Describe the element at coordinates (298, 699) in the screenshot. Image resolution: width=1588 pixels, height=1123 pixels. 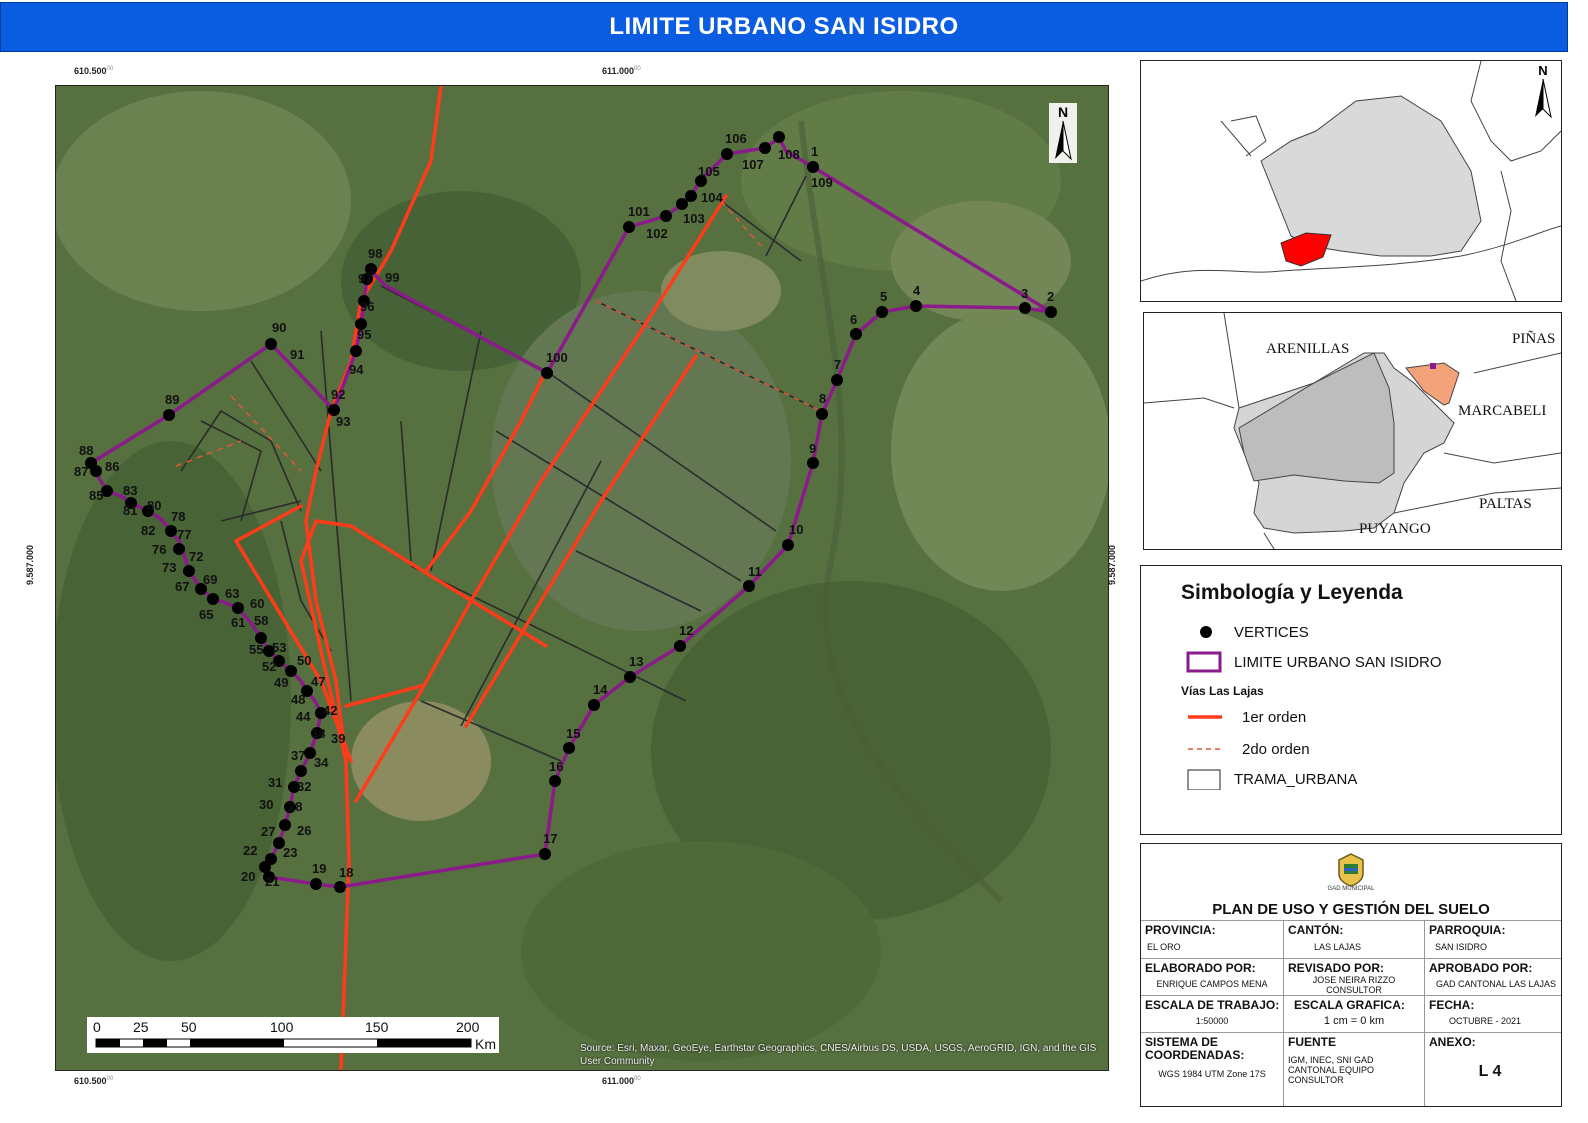
I see `vertex-label: 48` at that location.